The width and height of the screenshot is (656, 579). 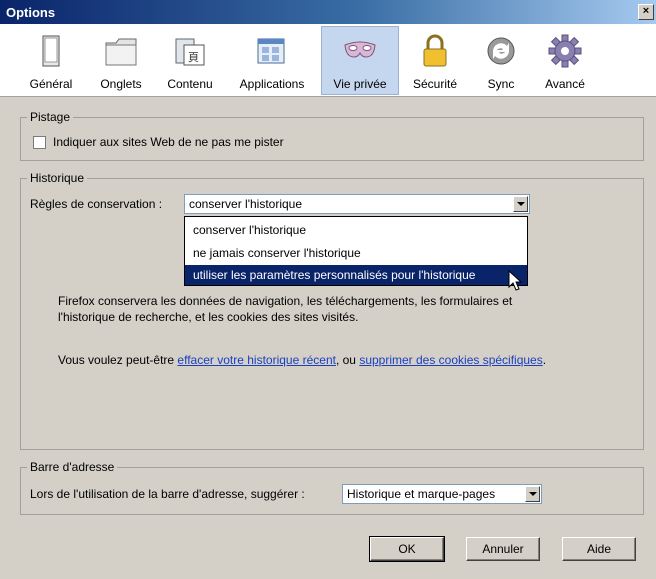 I want to click on tab-general-label: Général, so click(x=51, y=84).